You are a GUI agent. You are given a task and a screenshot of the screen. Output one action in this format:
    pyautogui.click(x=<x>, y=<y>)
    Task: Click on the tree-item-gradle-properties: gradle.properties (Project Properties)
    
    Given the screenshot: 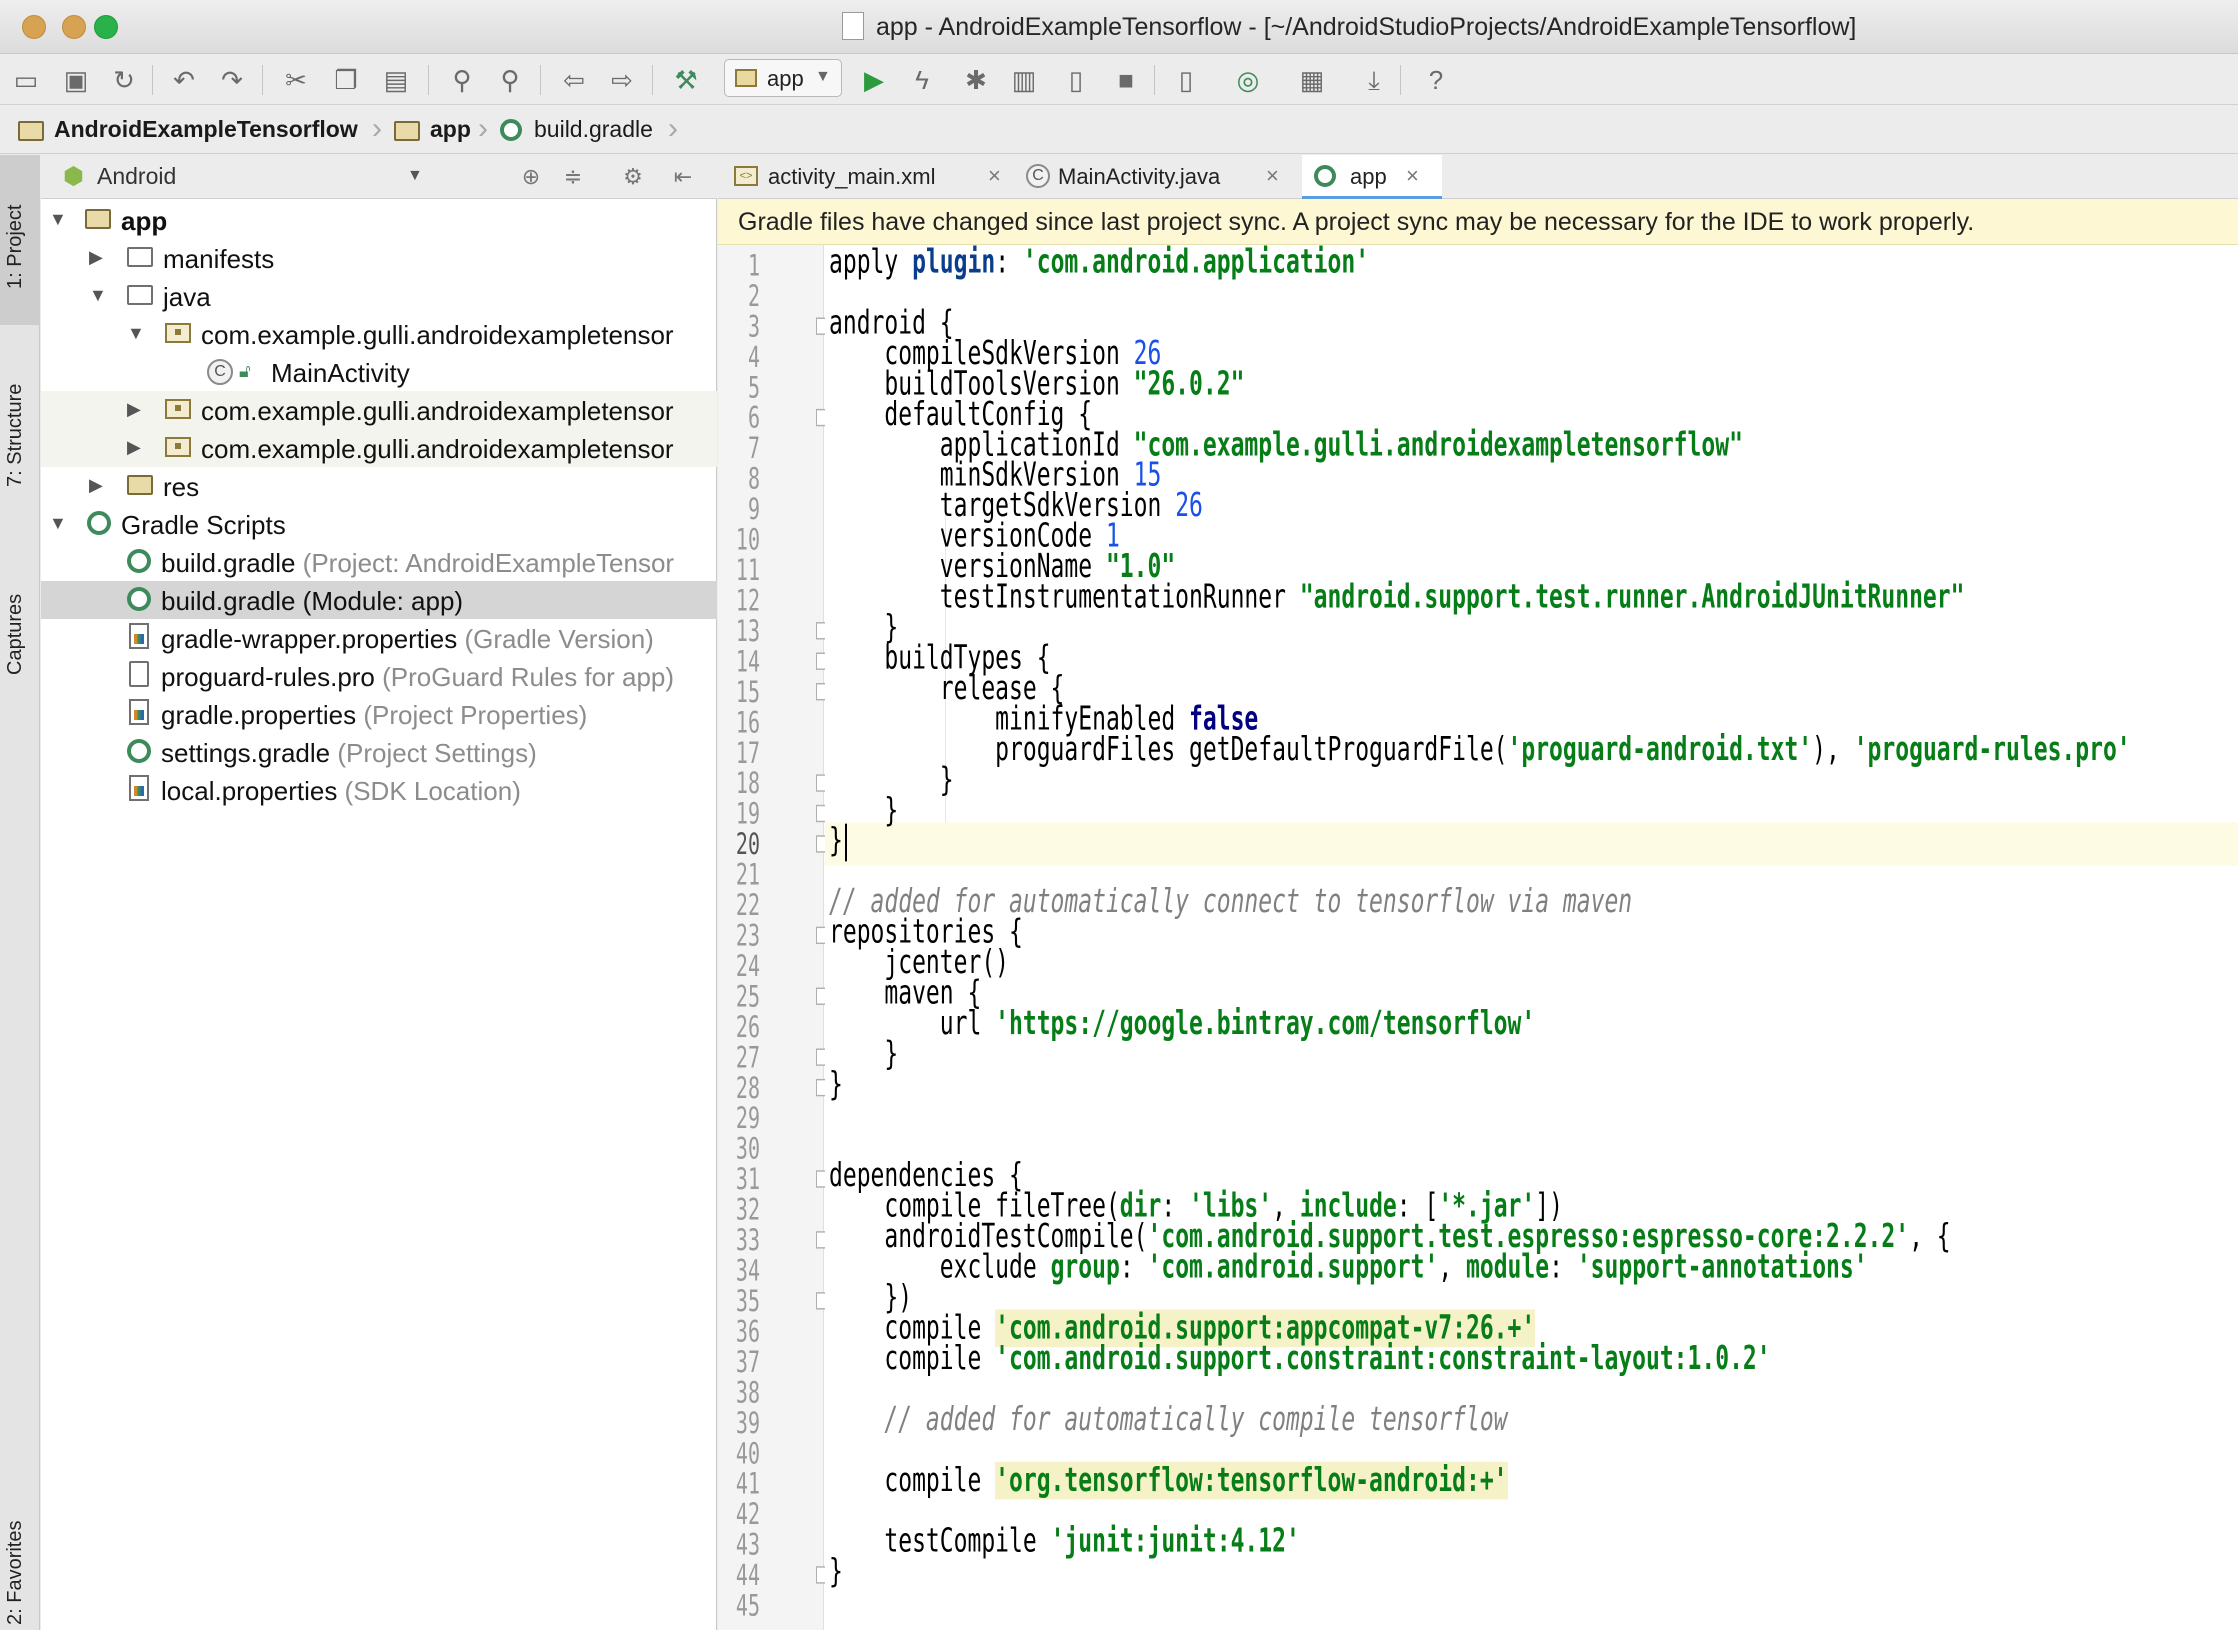 What is the action you would take?
    pyautogui.click(x=379, y=714)
    